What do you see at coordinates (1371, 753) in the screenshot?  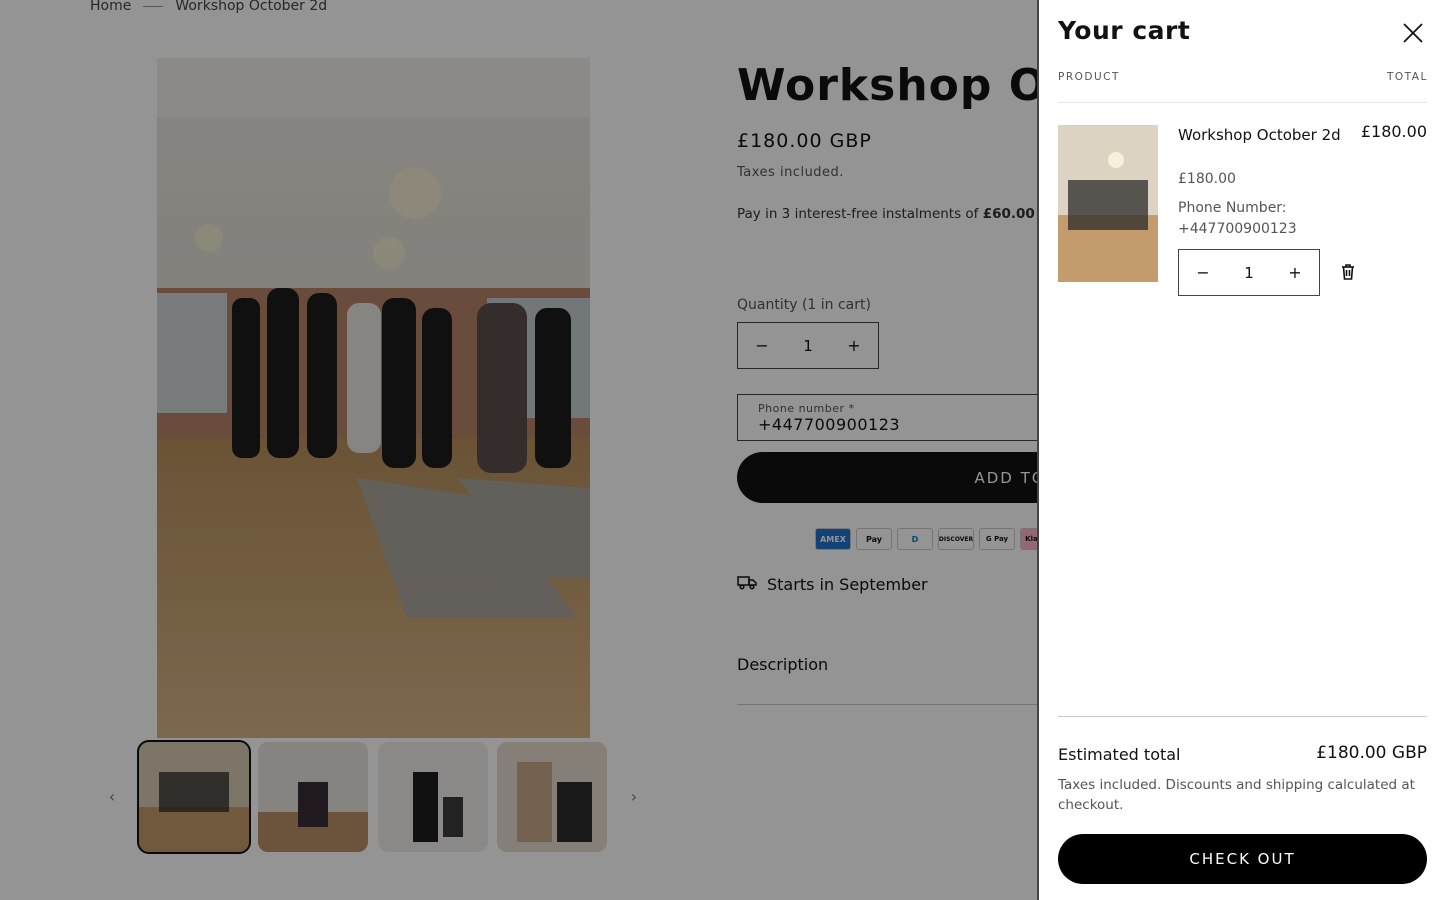 I see `estimated-total-value: £180.00 GBP` at bounding box center [1371, 753].